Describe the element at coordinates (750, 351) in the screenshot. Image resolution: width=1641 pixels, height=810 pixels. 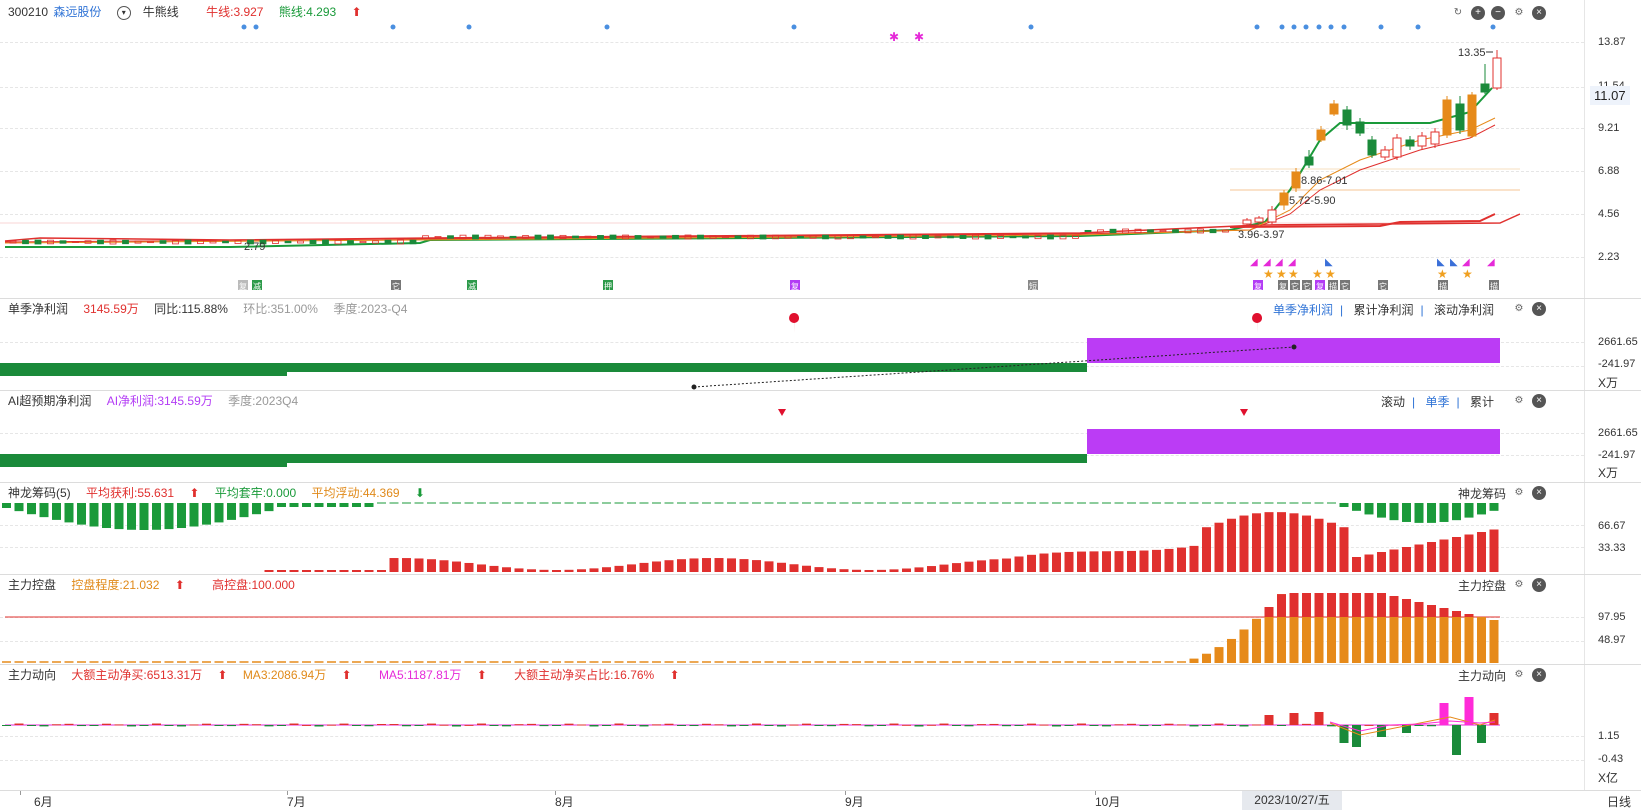
I see `net-profit-chart` at that location.